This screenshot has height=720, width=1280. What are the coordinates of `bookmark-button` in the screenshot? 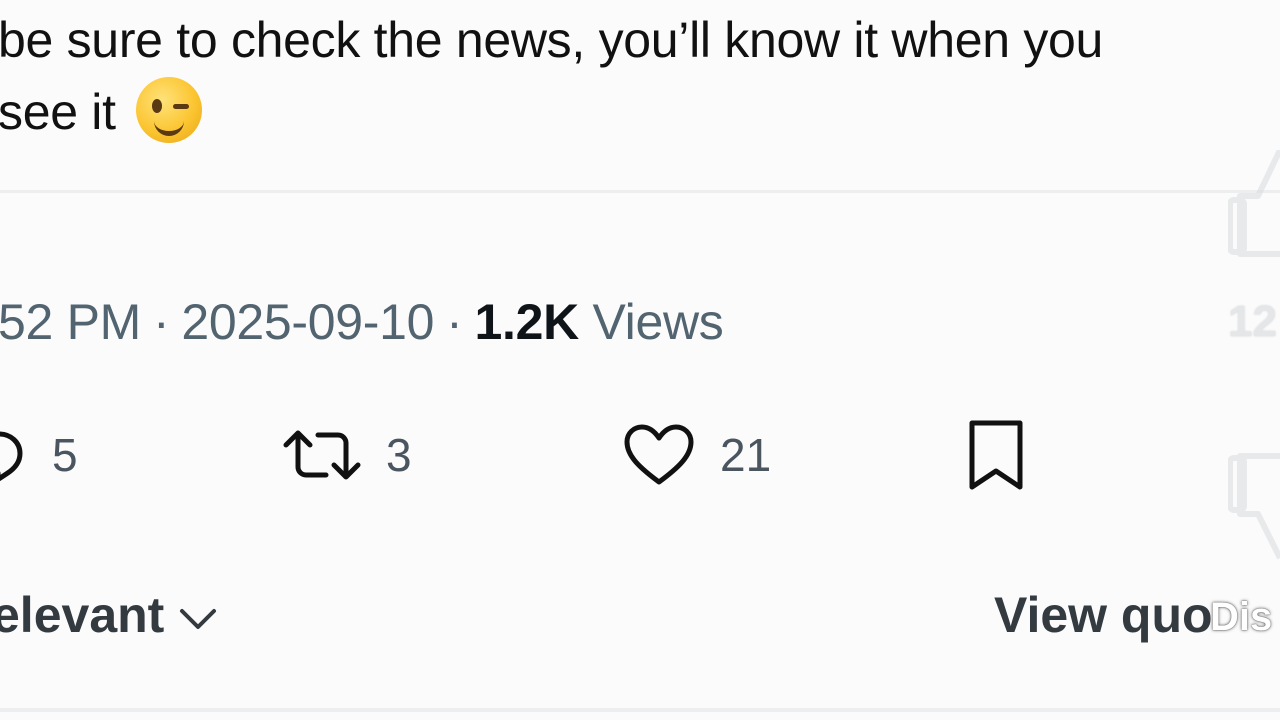 It's located at (996, 455).